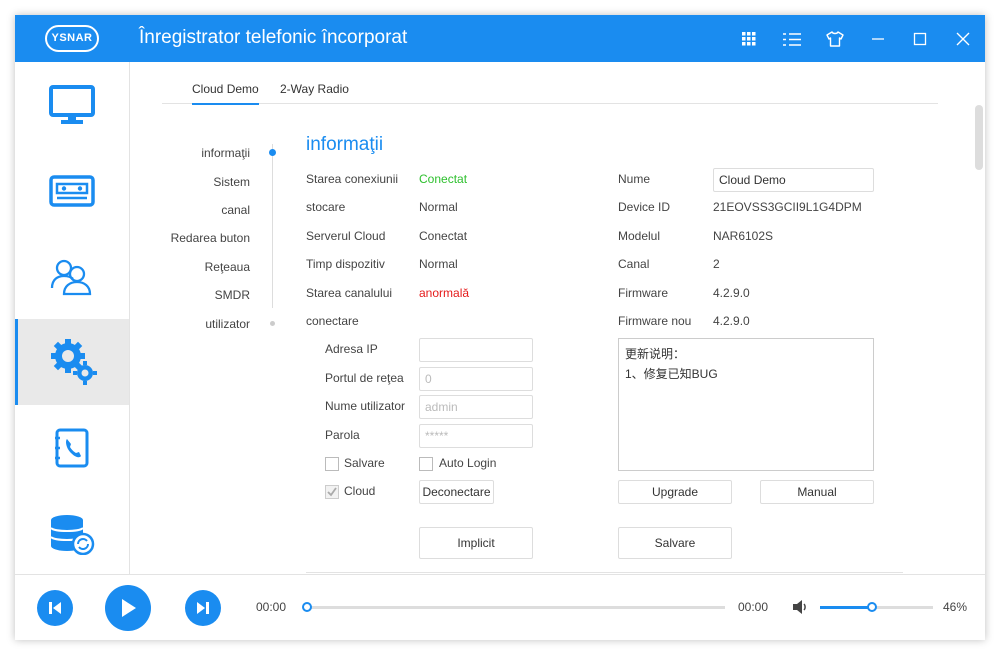  What do you see at coordinates (846, 607) in the screenshot?
I see `volume-fill` at bounding box center [846, 607].